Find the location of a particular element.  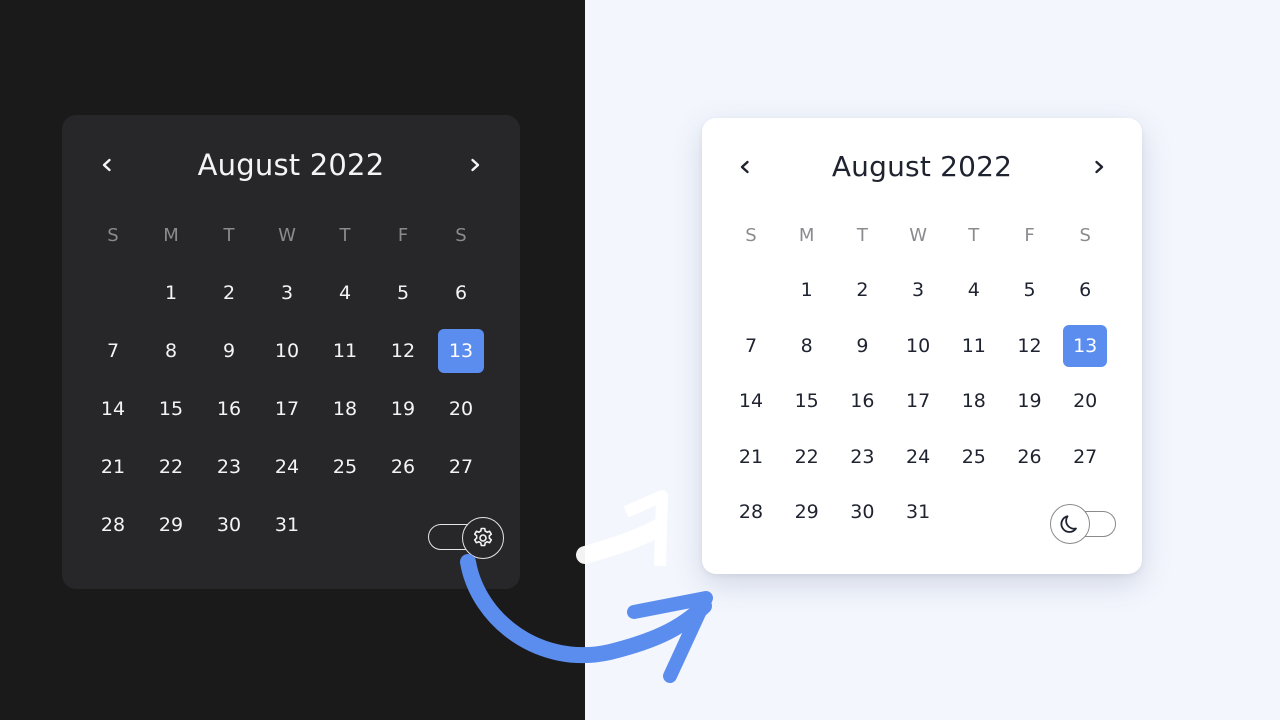

moon-icon is located at coordinates (1068, 524).